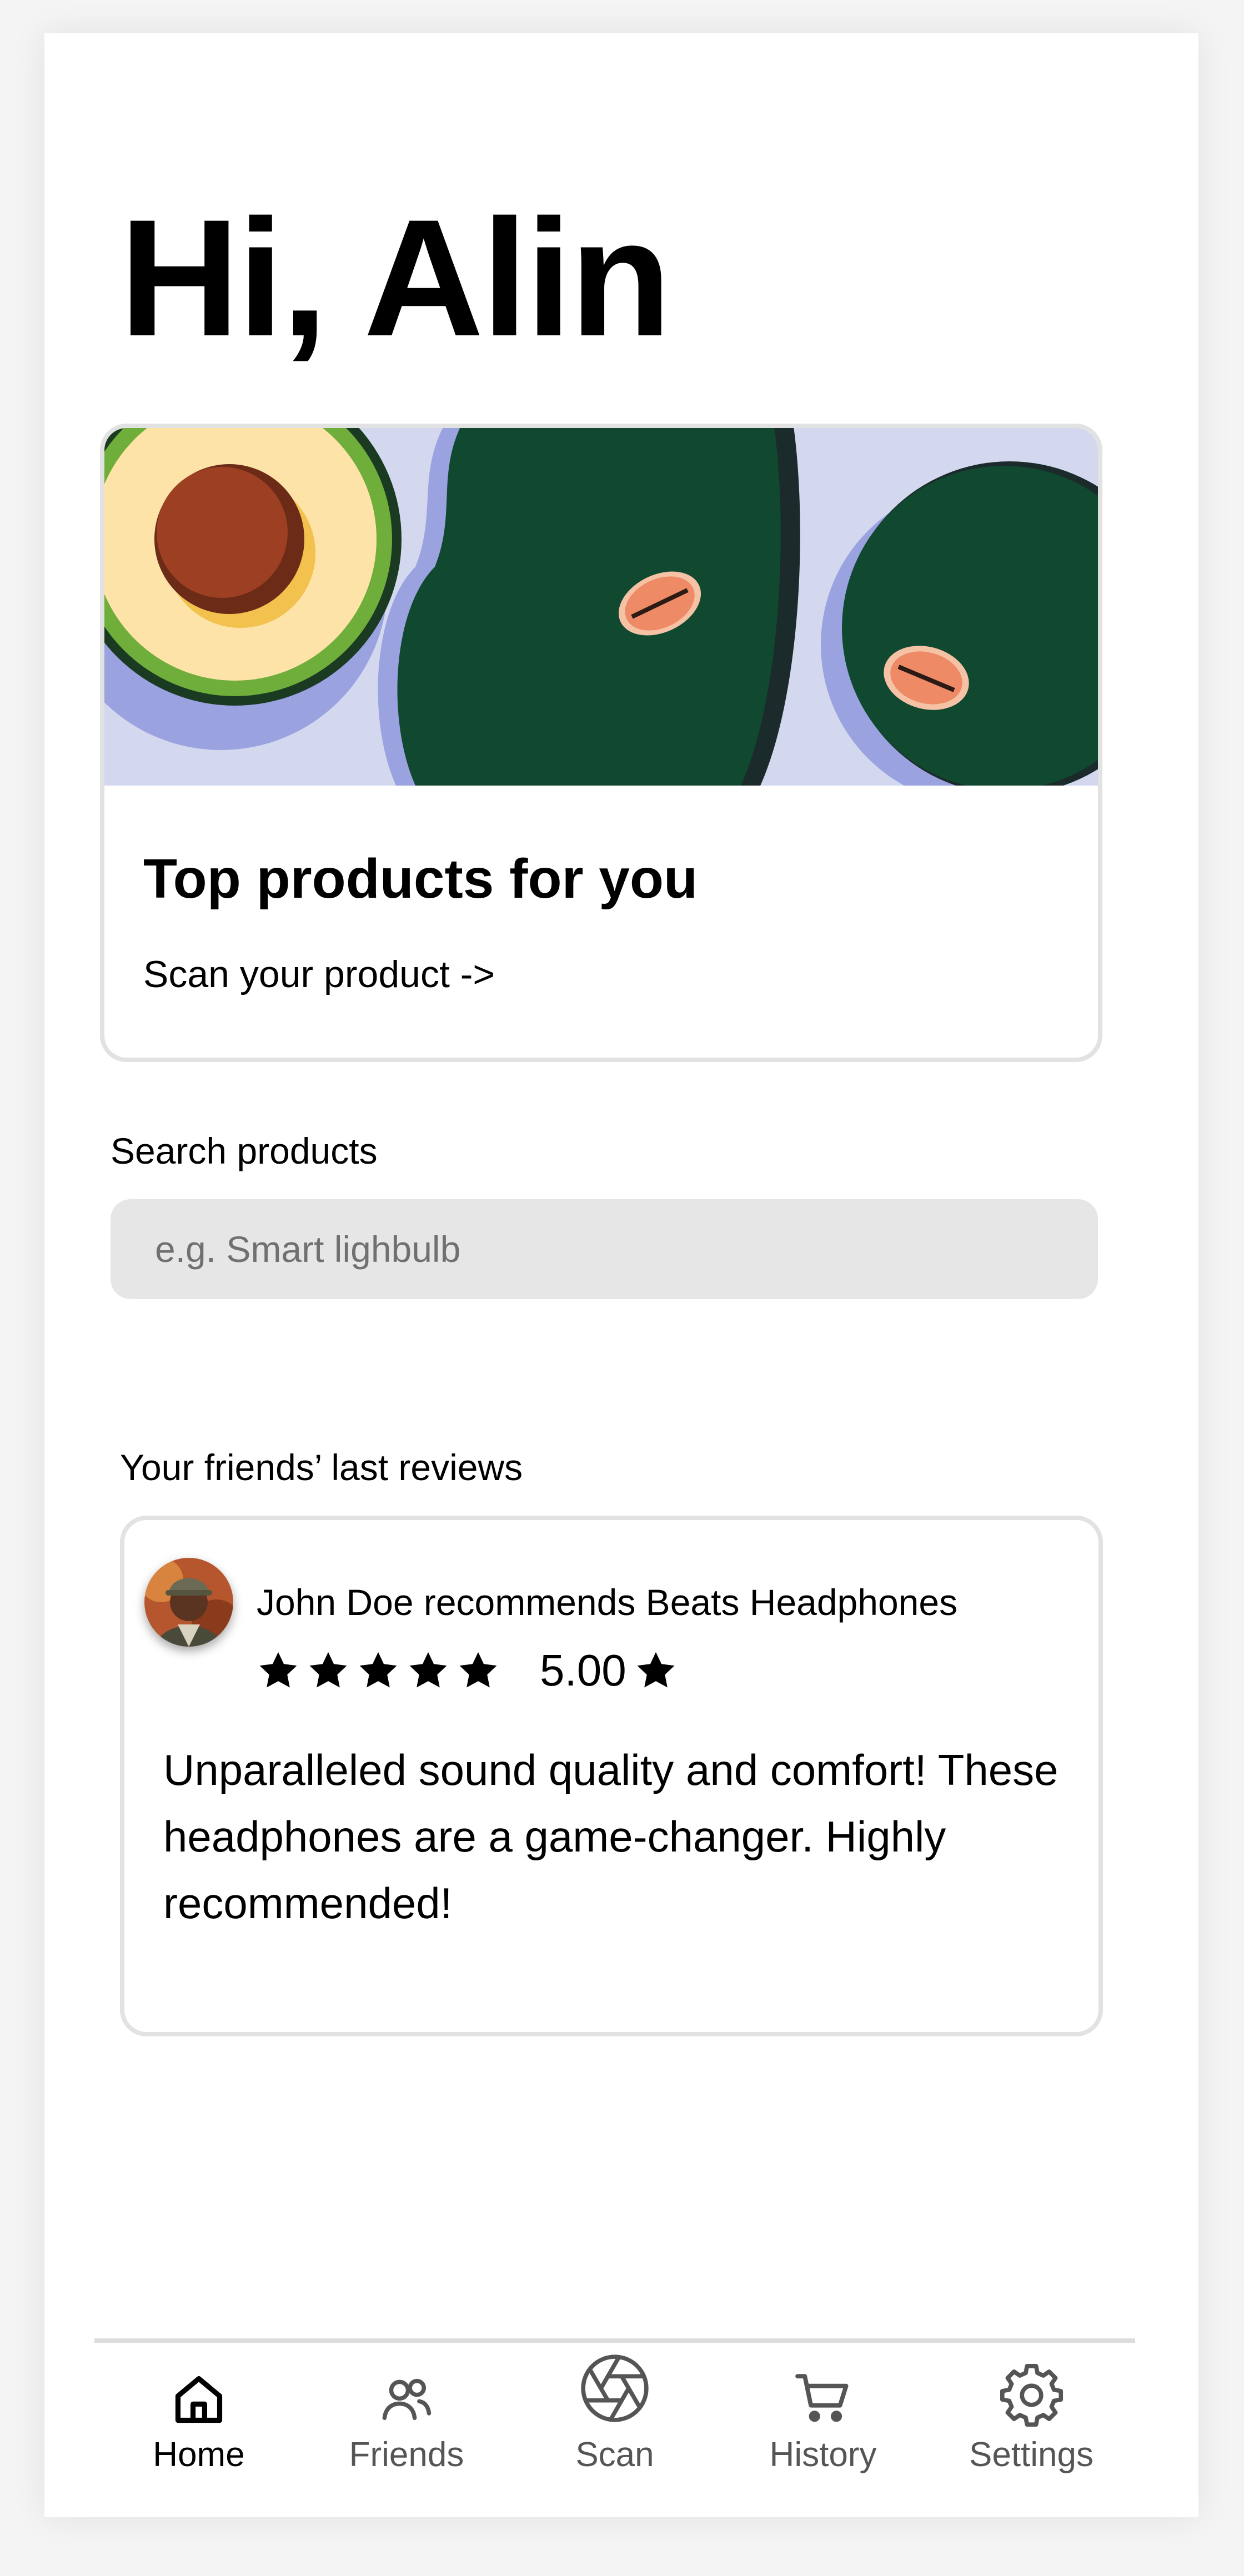 The width and height of the screenshot is (1244, 2576). What do you see at coordinates (614, 2455) in the screenshot?
I see `nav-label-scan: Scan` at bounding box center [614, 2455].